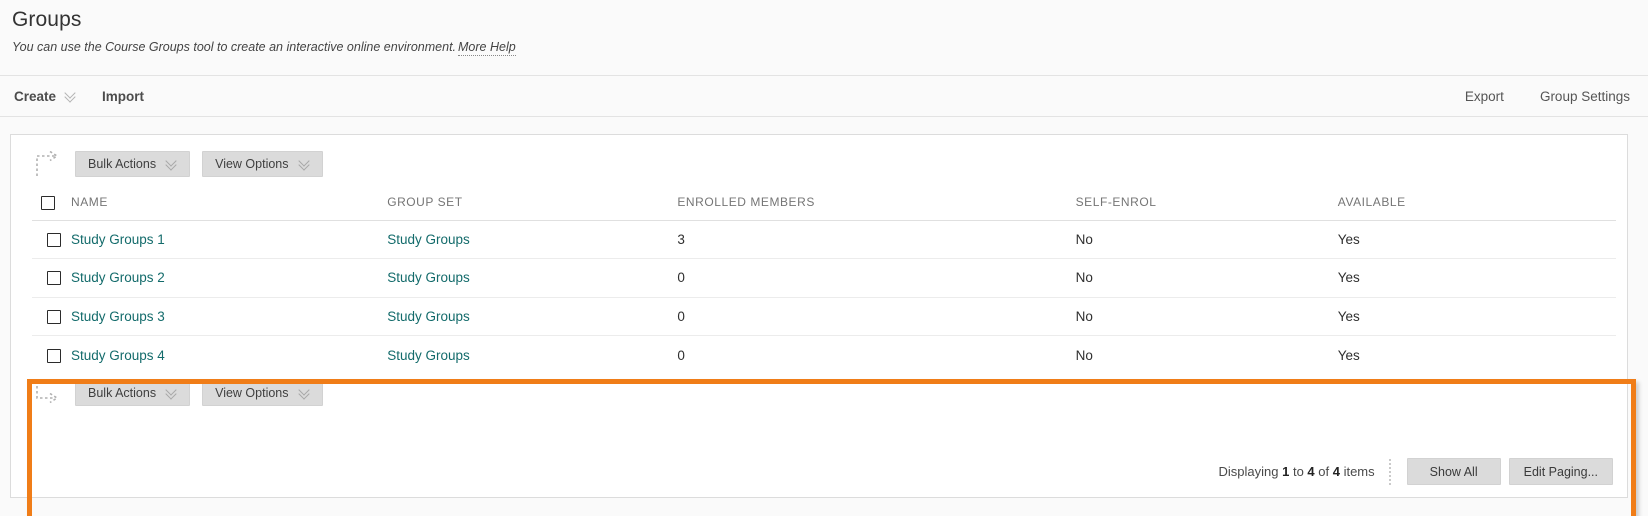 This screenshot has height=516, width=1648. What do you see at coordinates (819, 164) in the screenshot?
I see `toolbar-top: Bulk Actions View Options` at bounding box center [819, 164].